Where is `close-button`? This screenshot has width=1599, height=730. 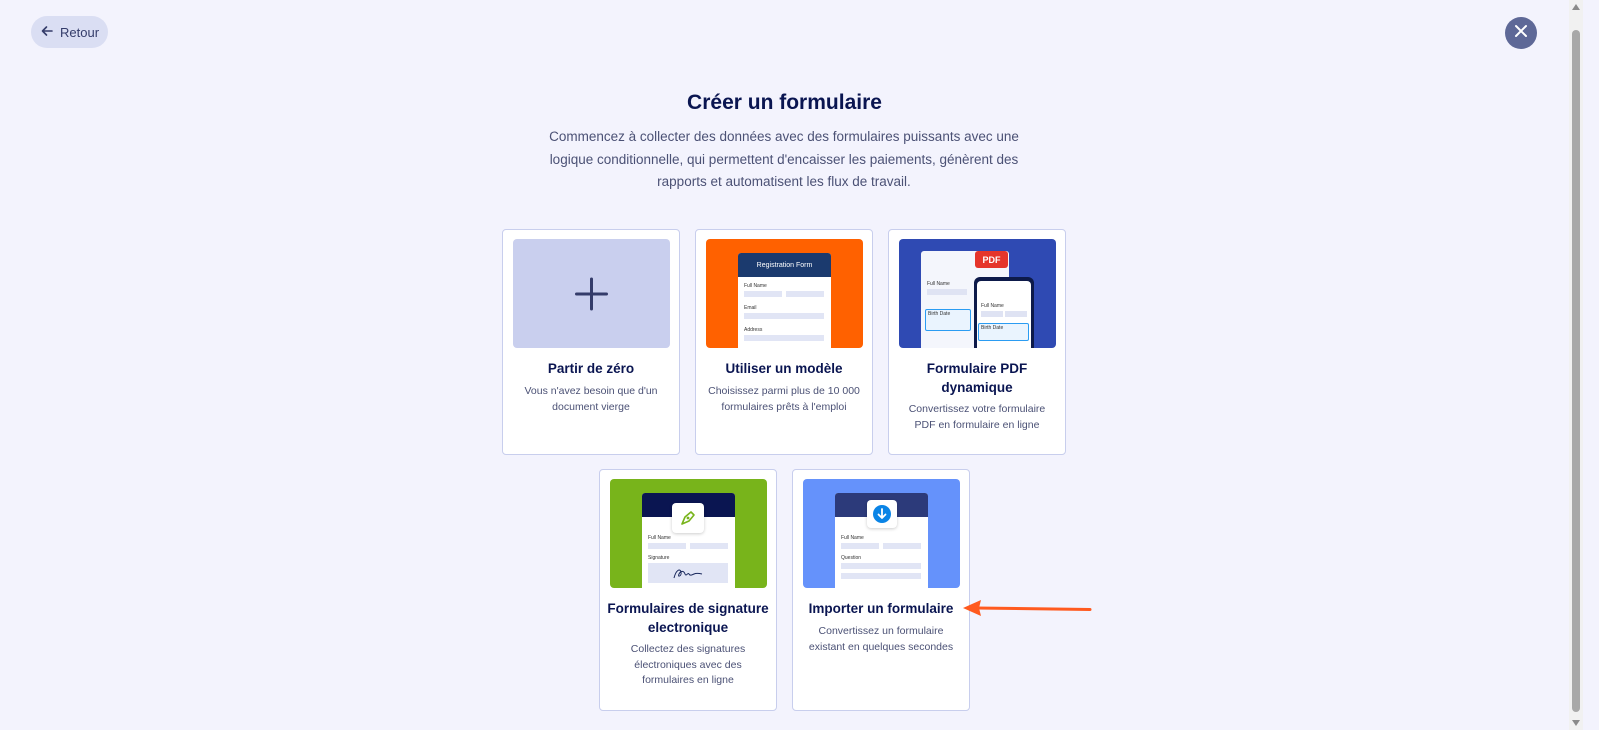
close-button is located at coordinates (1521, 33).